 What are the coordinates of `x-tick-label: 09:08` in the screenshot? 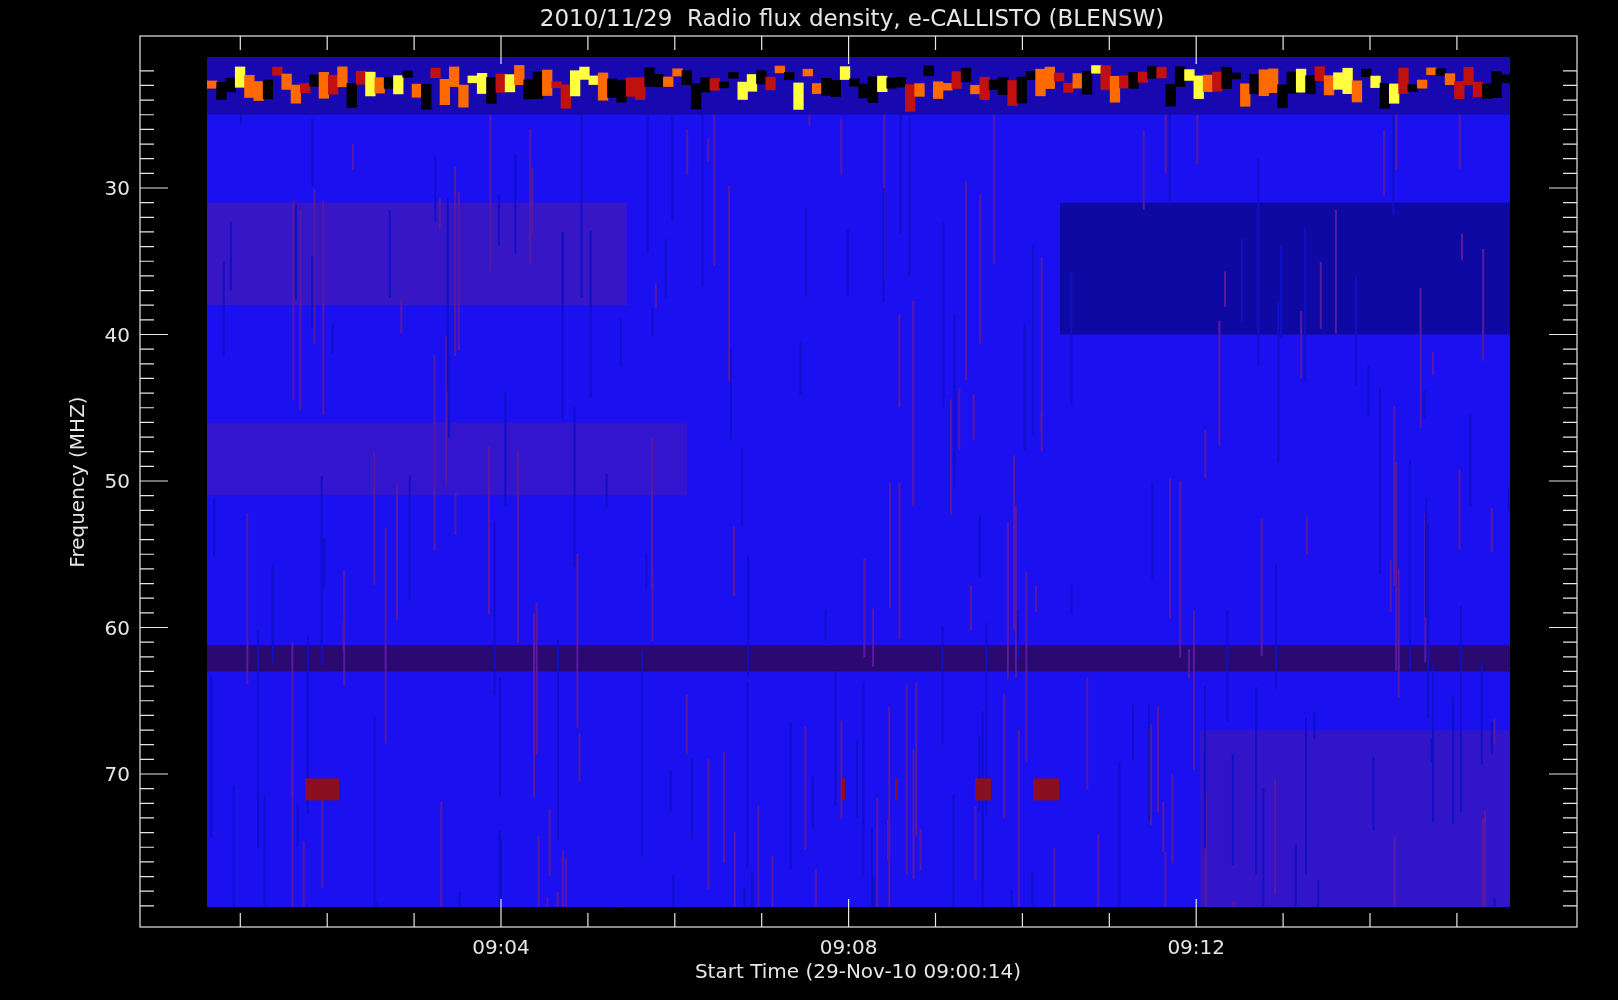 It's located at (848, 947).